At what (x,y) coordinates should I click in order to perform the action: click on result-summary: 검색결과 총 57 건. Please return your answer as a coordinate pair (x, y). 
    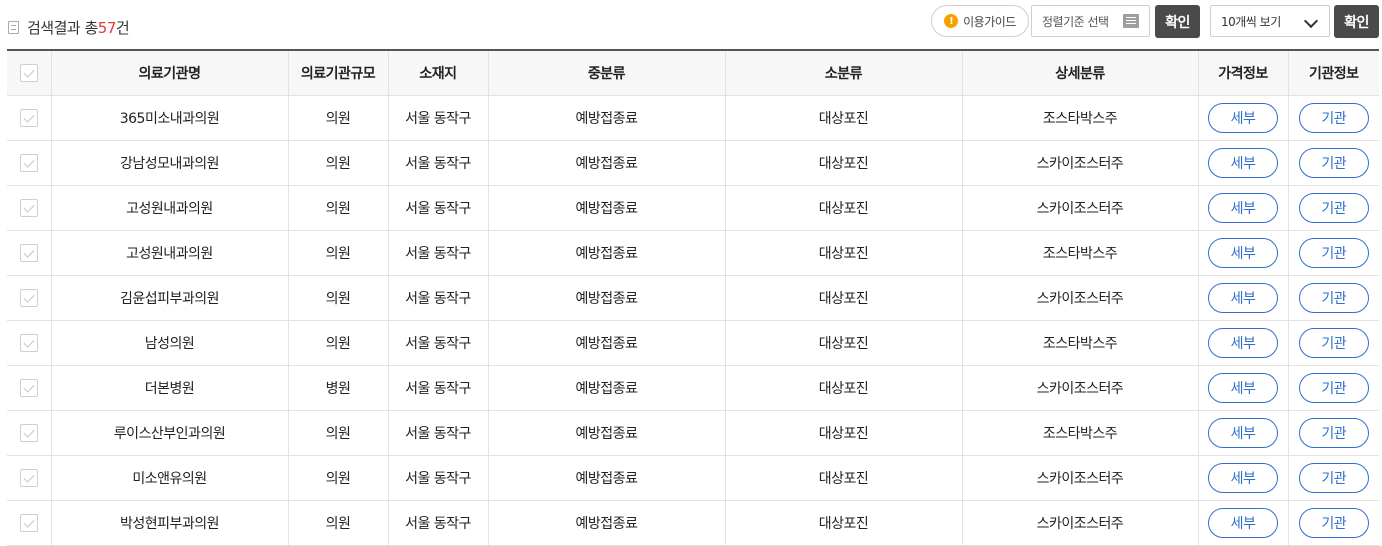
    Looking at the image, I should click on (69, 27).